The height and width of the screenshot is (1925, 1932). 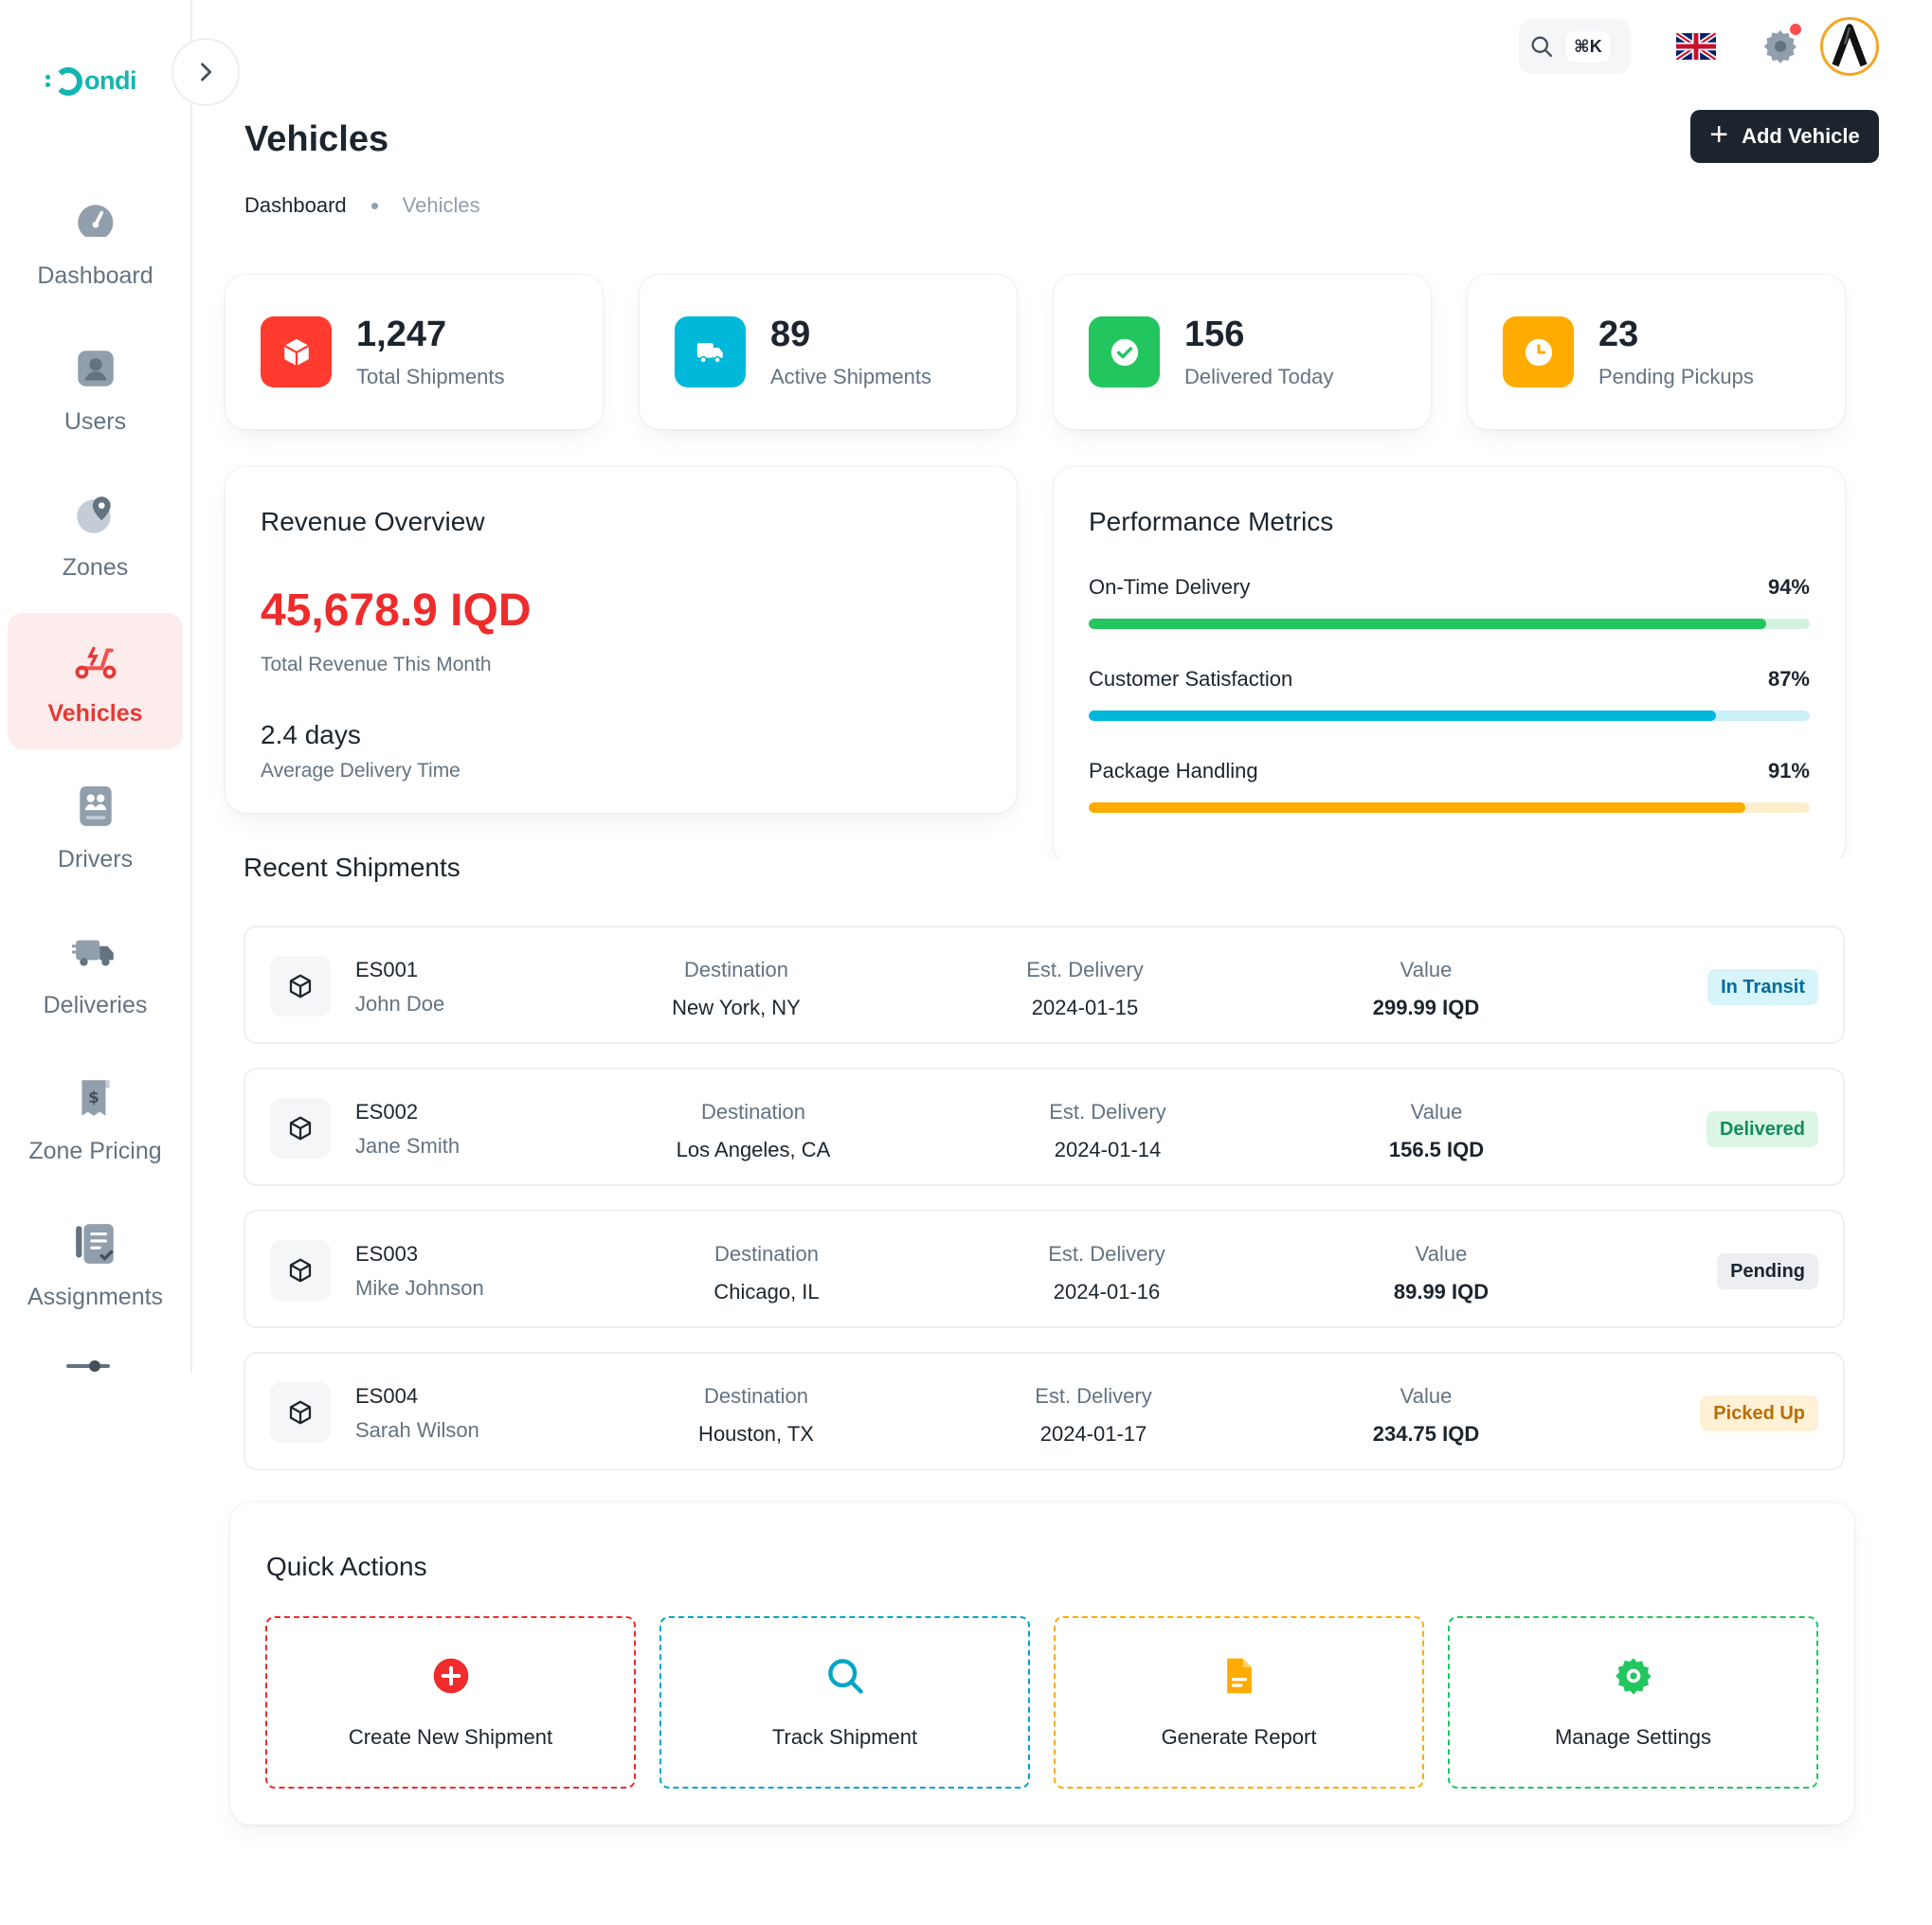 What do you see at coordinates (1781, 45) in the screenshot?
I see `settings-button` at bounding box center [1781, 45].